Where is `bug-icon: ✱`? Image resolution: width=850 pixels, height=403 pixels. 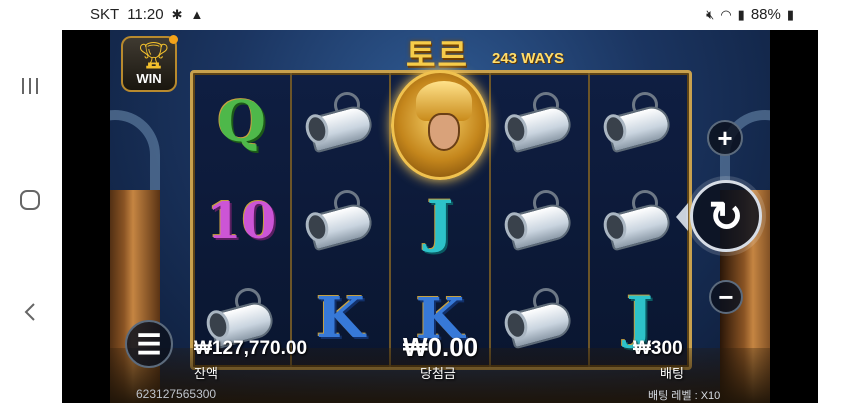
bug-icon: ✱ is located at coordinates (177, 14).